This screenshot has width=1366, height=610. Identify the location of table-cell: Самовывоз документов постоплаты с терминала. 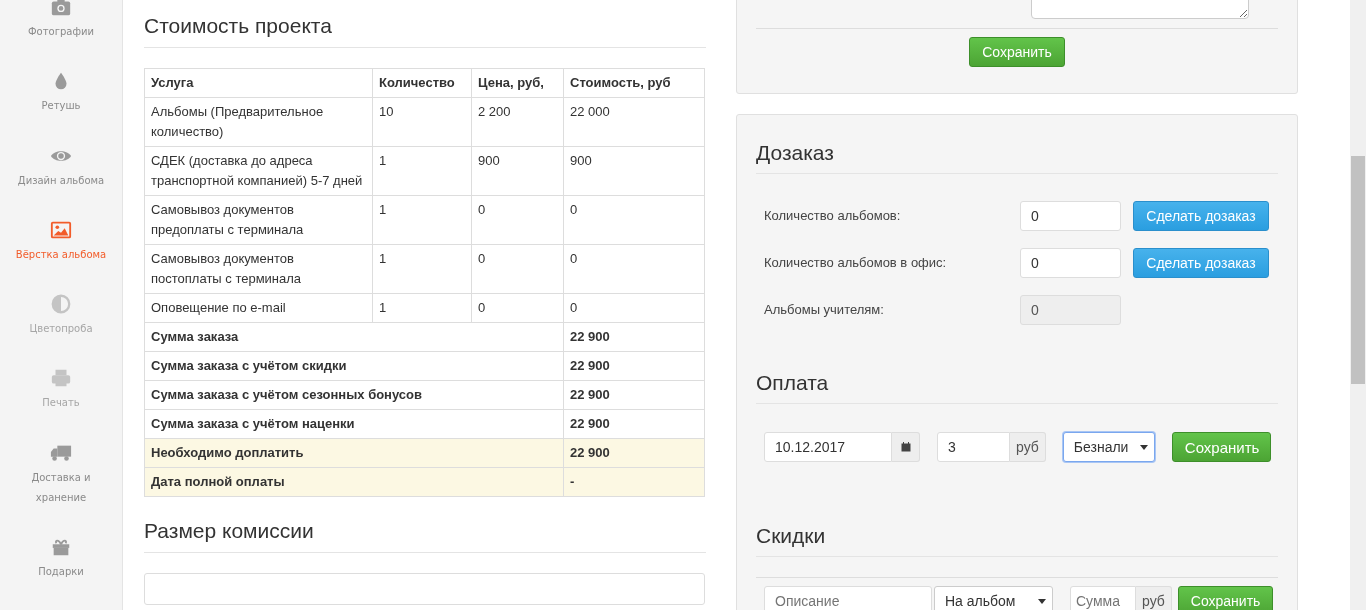
(258, 269).